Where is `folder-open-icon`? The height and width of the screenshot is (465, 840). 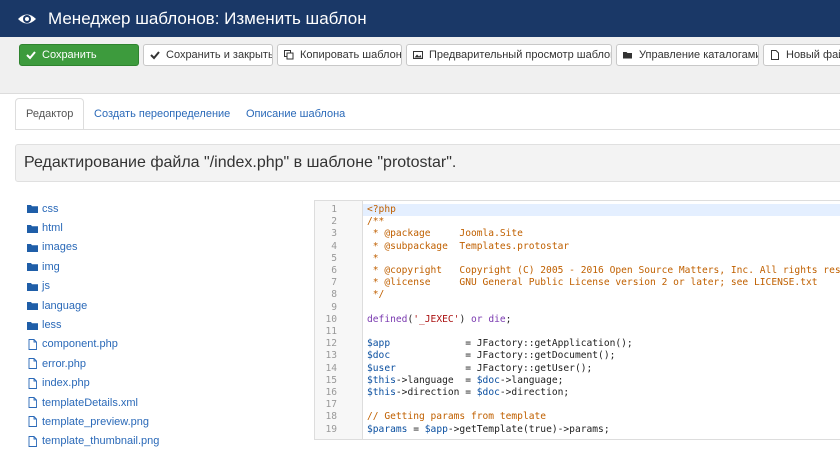 folder-open-icon is located at coordinates (627, 55).